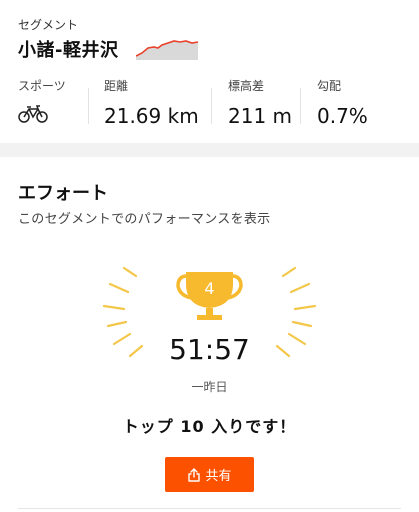 Image resolution: width=419 pixels, height=512 pixels. What do you see at coordinates (209, 288) in the screenshot?
I see `trophy-rank: 4` at bounding box center [209, 288].